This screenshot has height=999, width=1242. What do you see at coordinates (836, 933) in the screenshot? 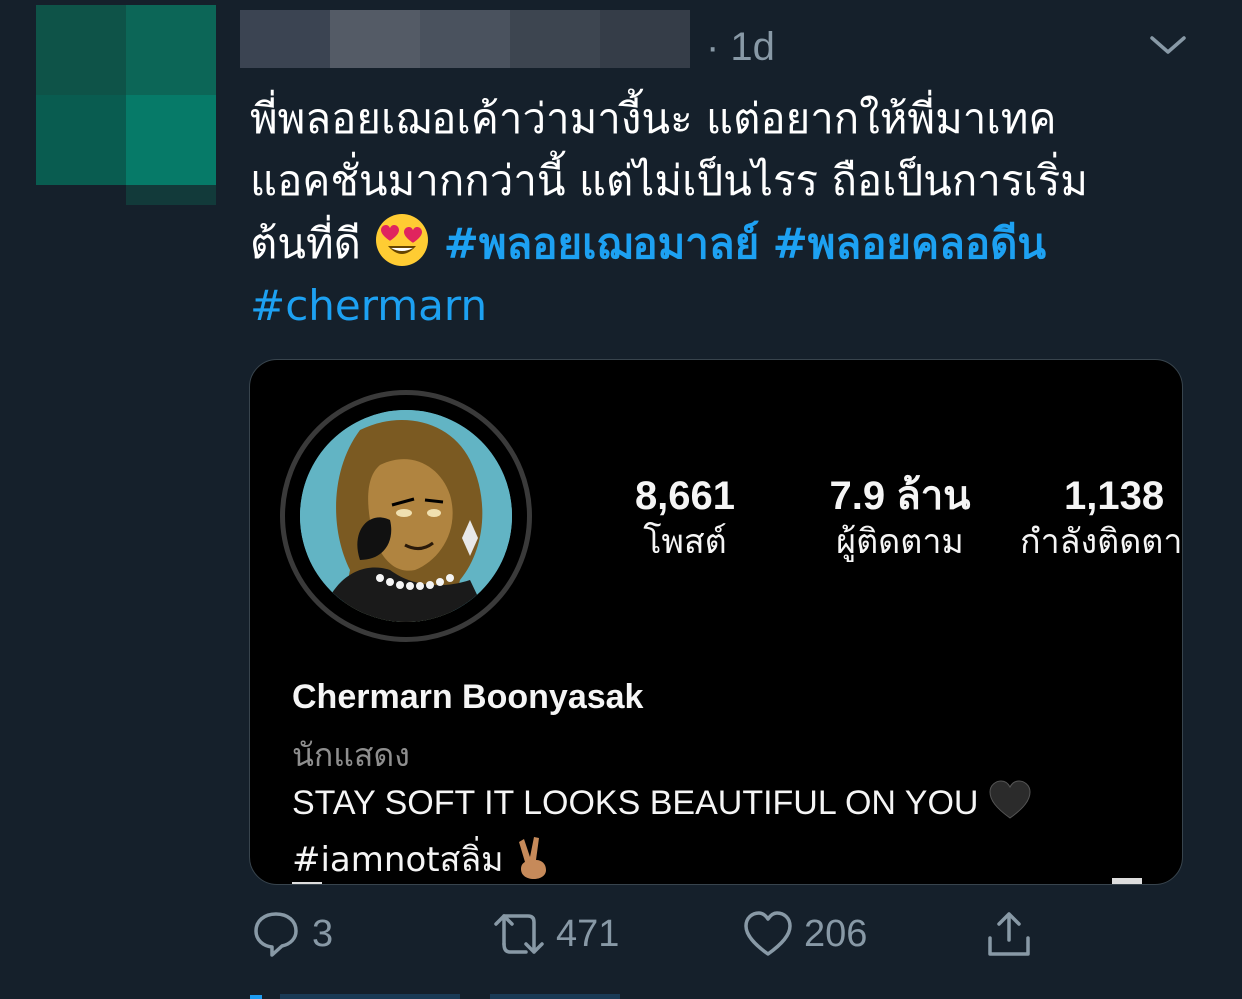
I see `like-count: 206` at bounding box center [836, 933].